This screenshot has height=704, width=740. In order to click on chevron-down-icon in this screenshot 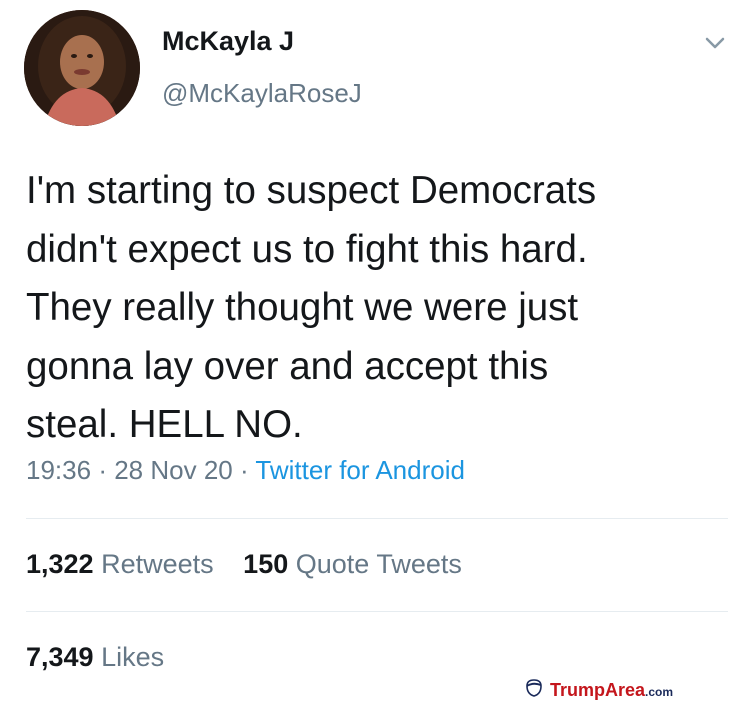, I will do `click(715, 43)`.